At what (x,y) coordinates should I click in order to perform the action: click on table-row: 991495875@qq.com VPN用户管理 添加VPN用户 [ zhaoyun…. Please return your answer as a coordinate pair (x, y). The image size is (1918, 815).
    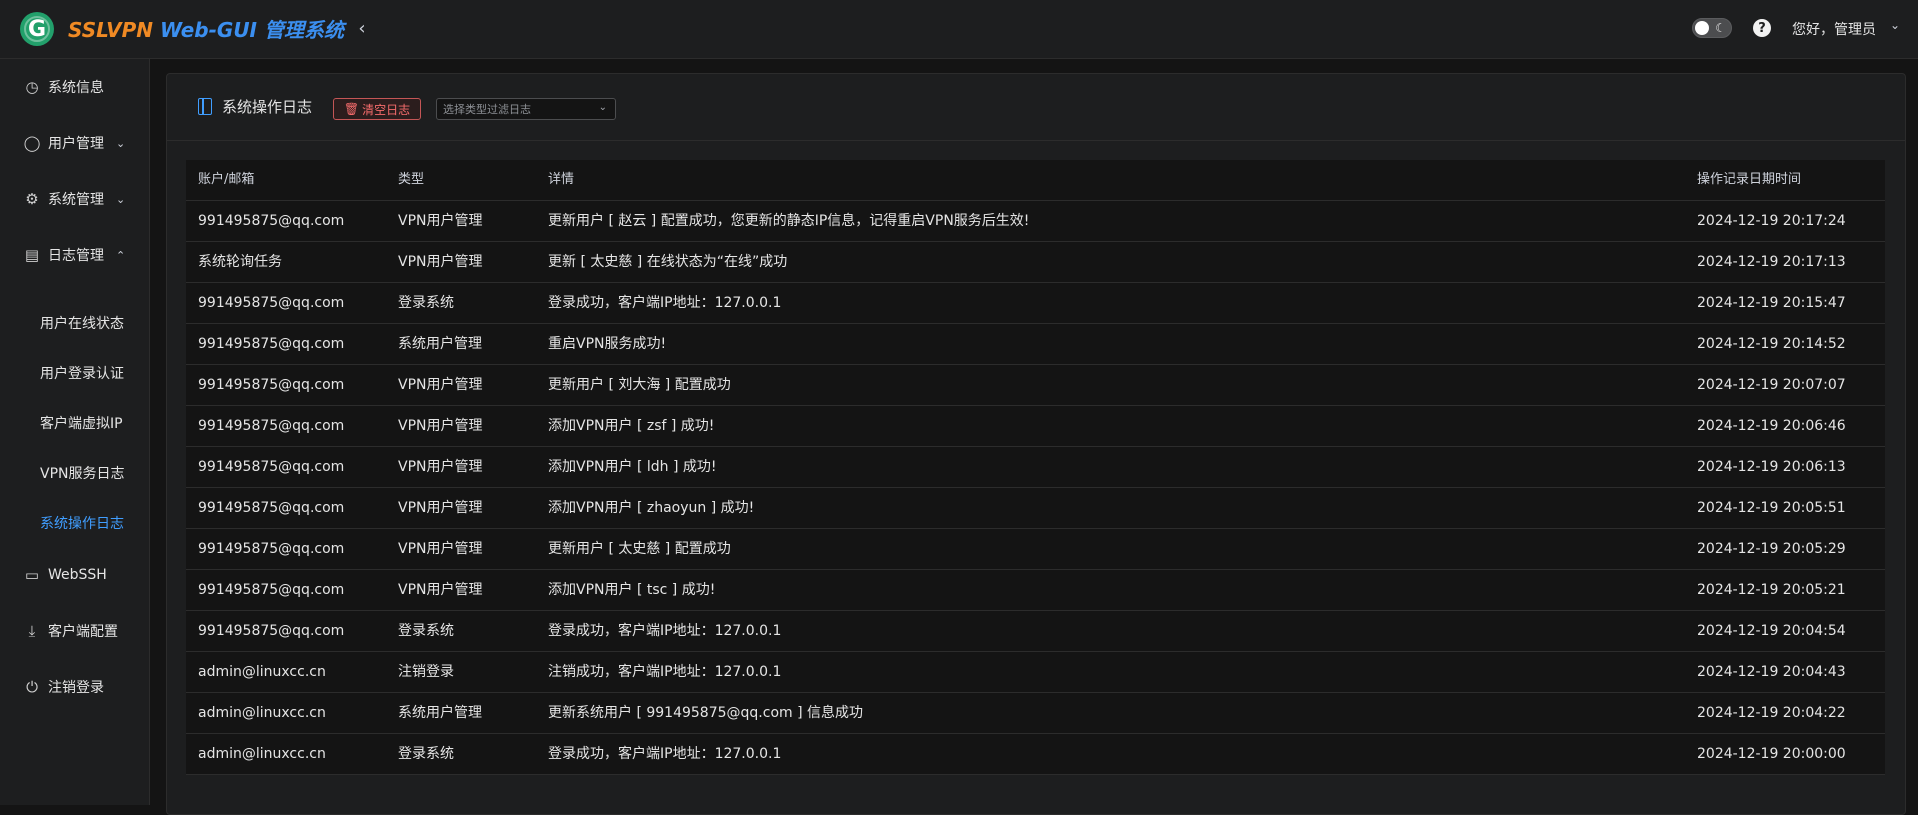
    Looking at the image, I should click on (1035, 508).